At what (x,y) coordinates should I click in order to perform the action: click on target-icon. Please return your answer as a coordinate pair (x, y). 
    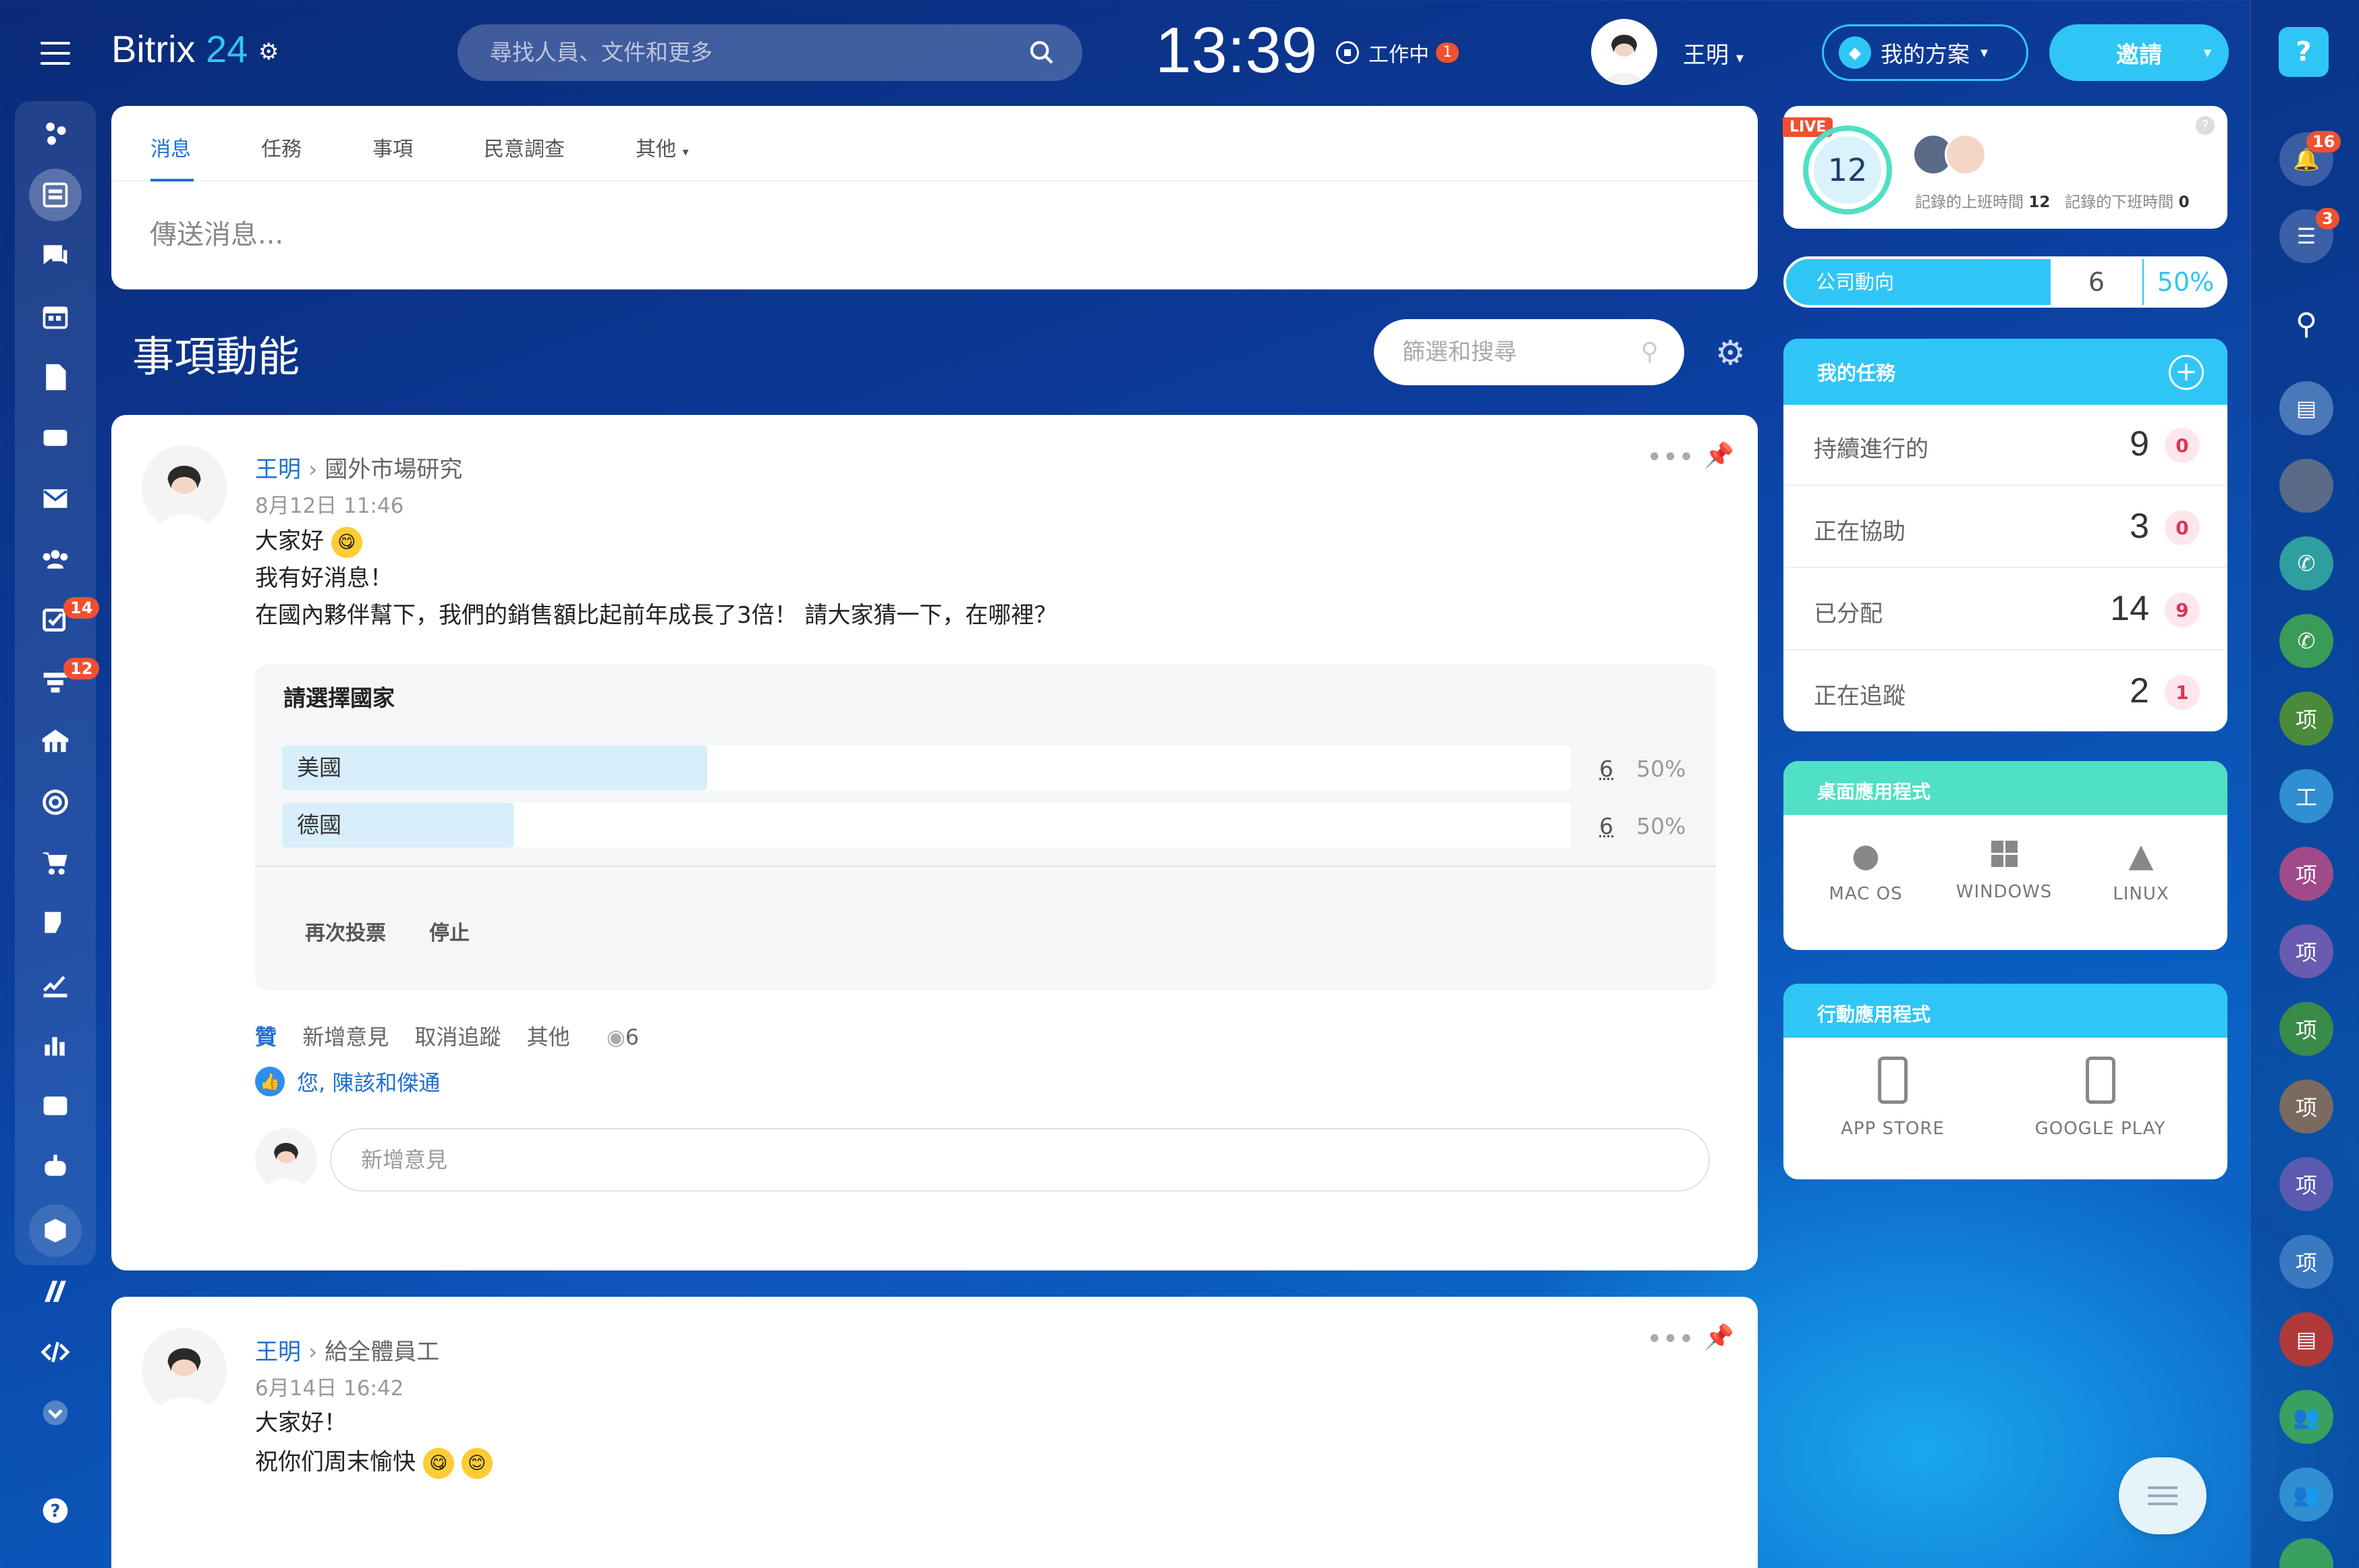
    Looking at the image, I should click on (55, 802).